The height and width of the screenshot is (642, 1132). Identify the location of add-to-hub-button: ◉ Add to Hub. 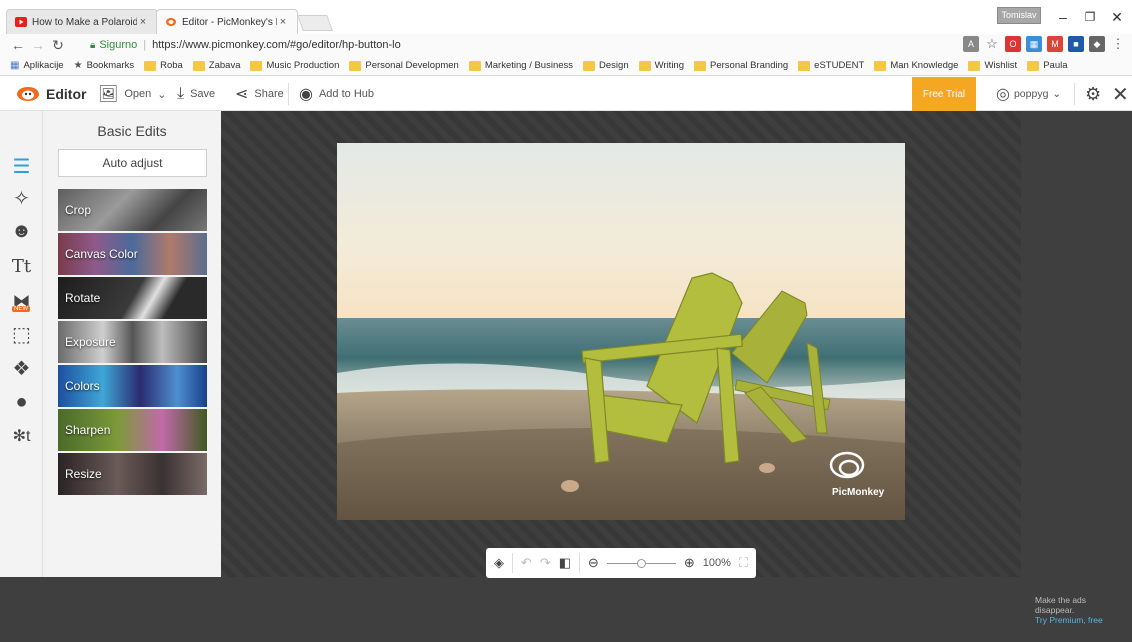
(336, 94).